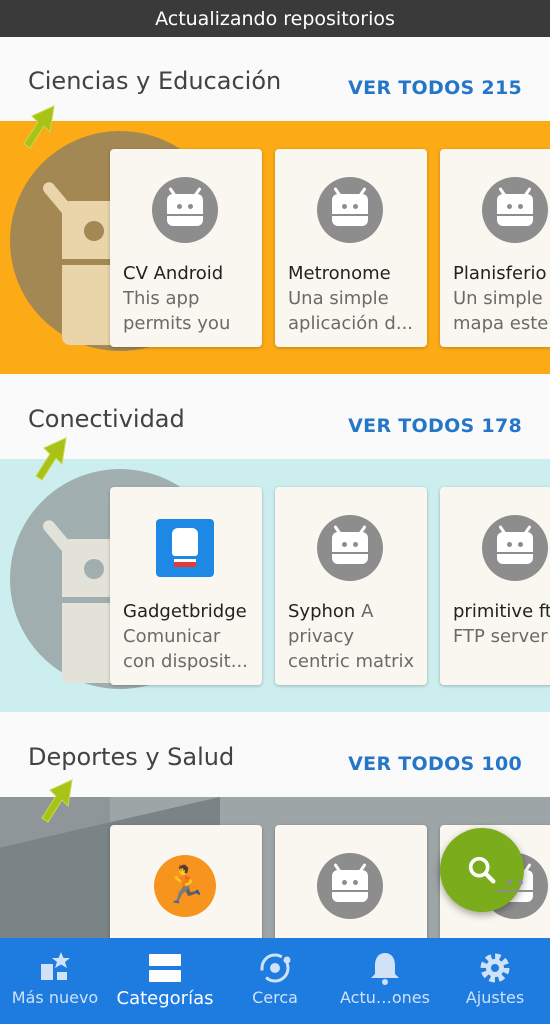 Image resolution: width=550 pixels, height=1024 pixels. What do you see at coordinates (385, 997) in the screenshot?
I see `nav-label: Actu…ones` at bounding box center [385, 997].